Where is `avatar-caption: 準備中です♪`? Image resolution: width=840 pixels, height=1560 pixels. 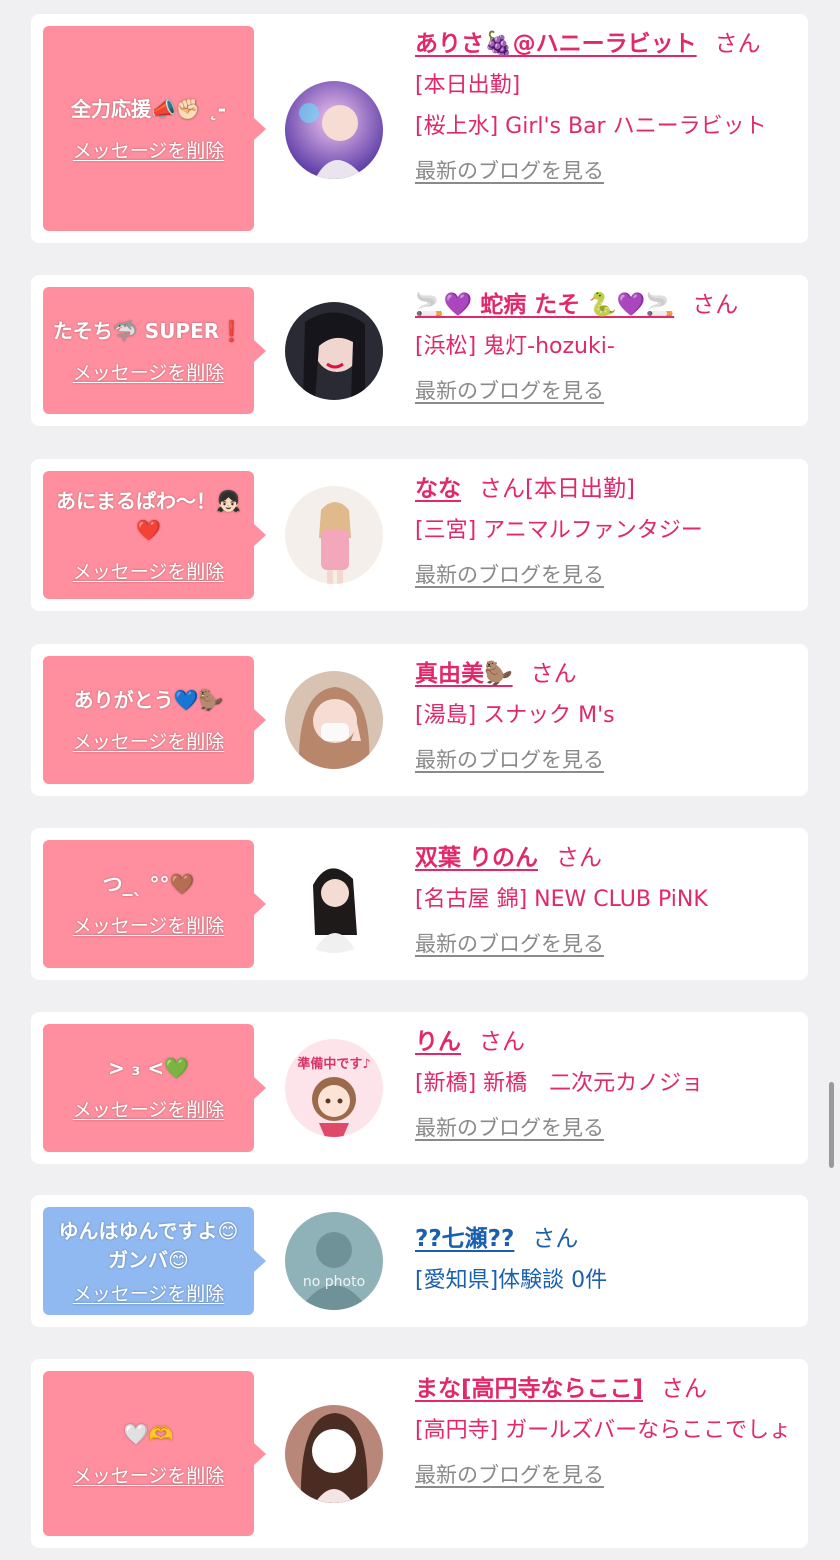
avatar-caption: 準備中です♪ is located at coordinates (334, 1064).